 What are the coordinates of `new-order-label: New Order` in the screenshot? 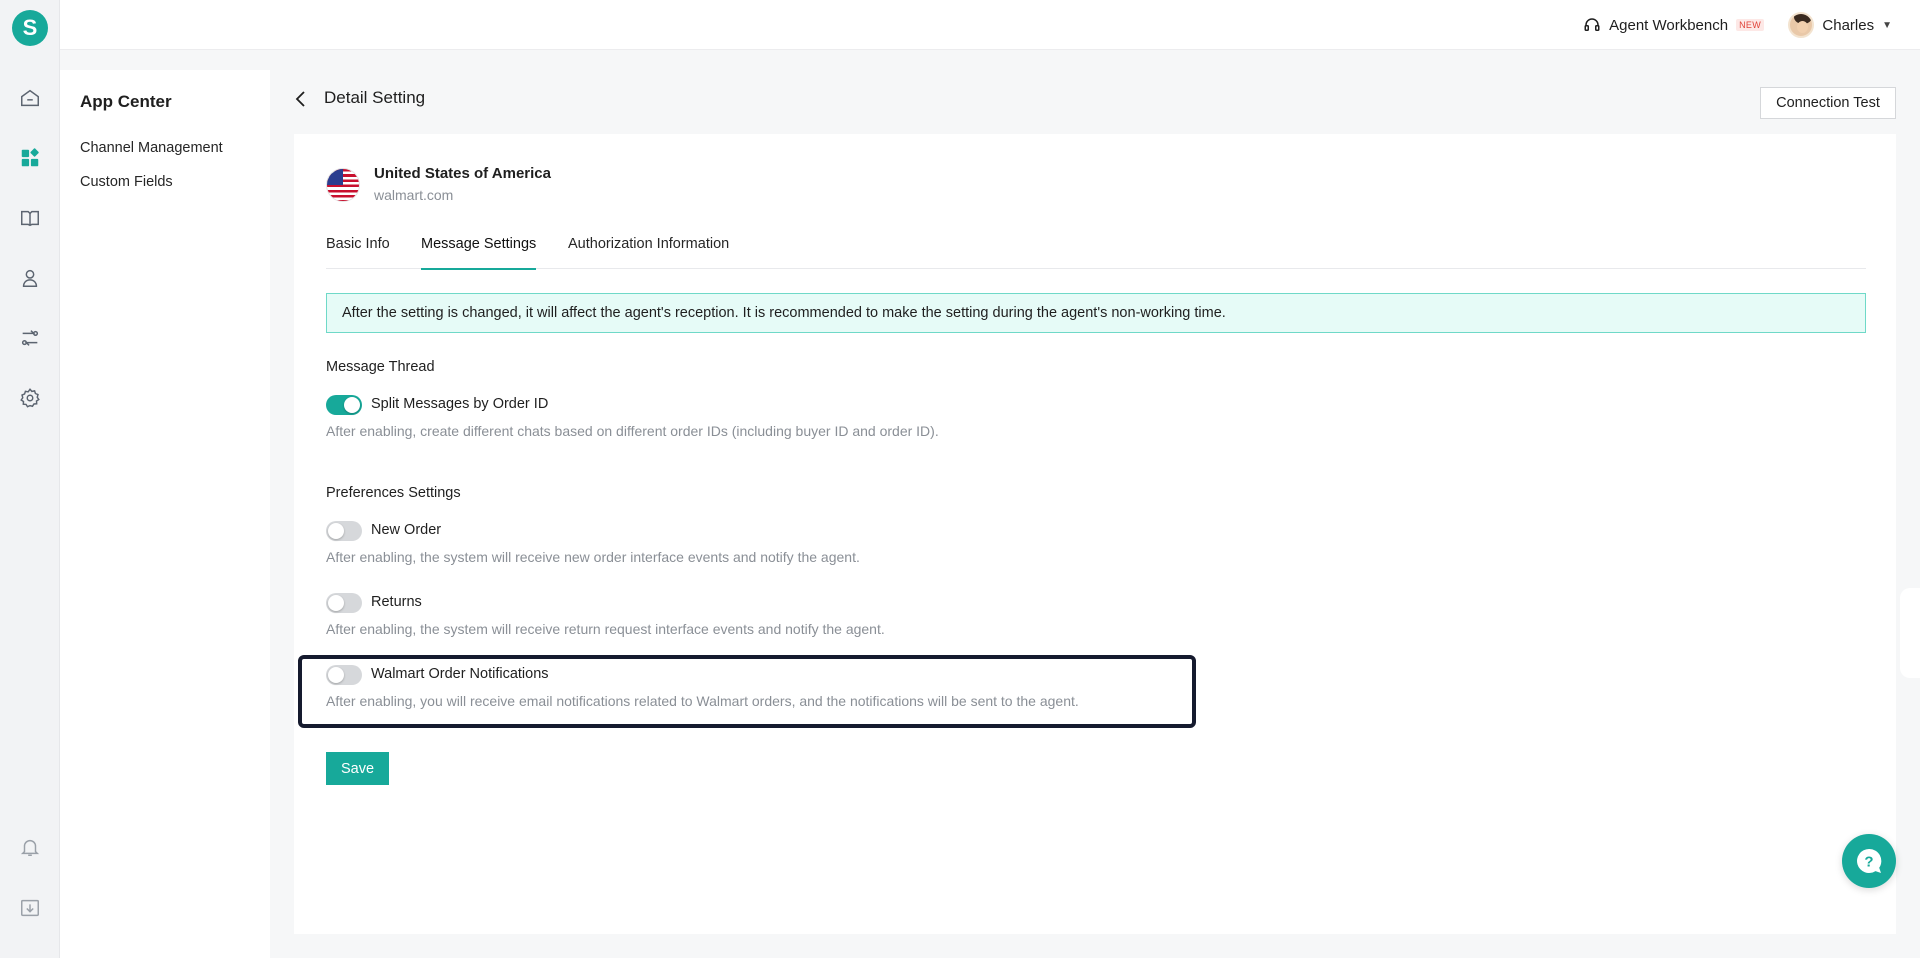 It's located at (406, 530).